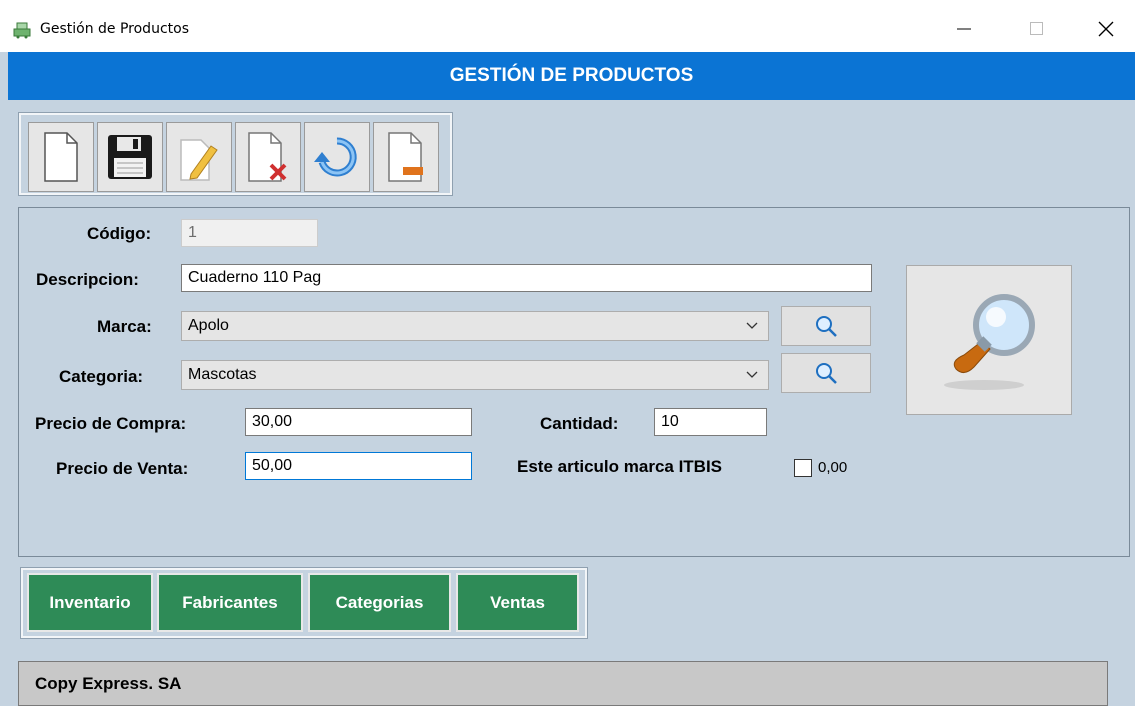  I want to click on remove-icon, so click(405, 157).